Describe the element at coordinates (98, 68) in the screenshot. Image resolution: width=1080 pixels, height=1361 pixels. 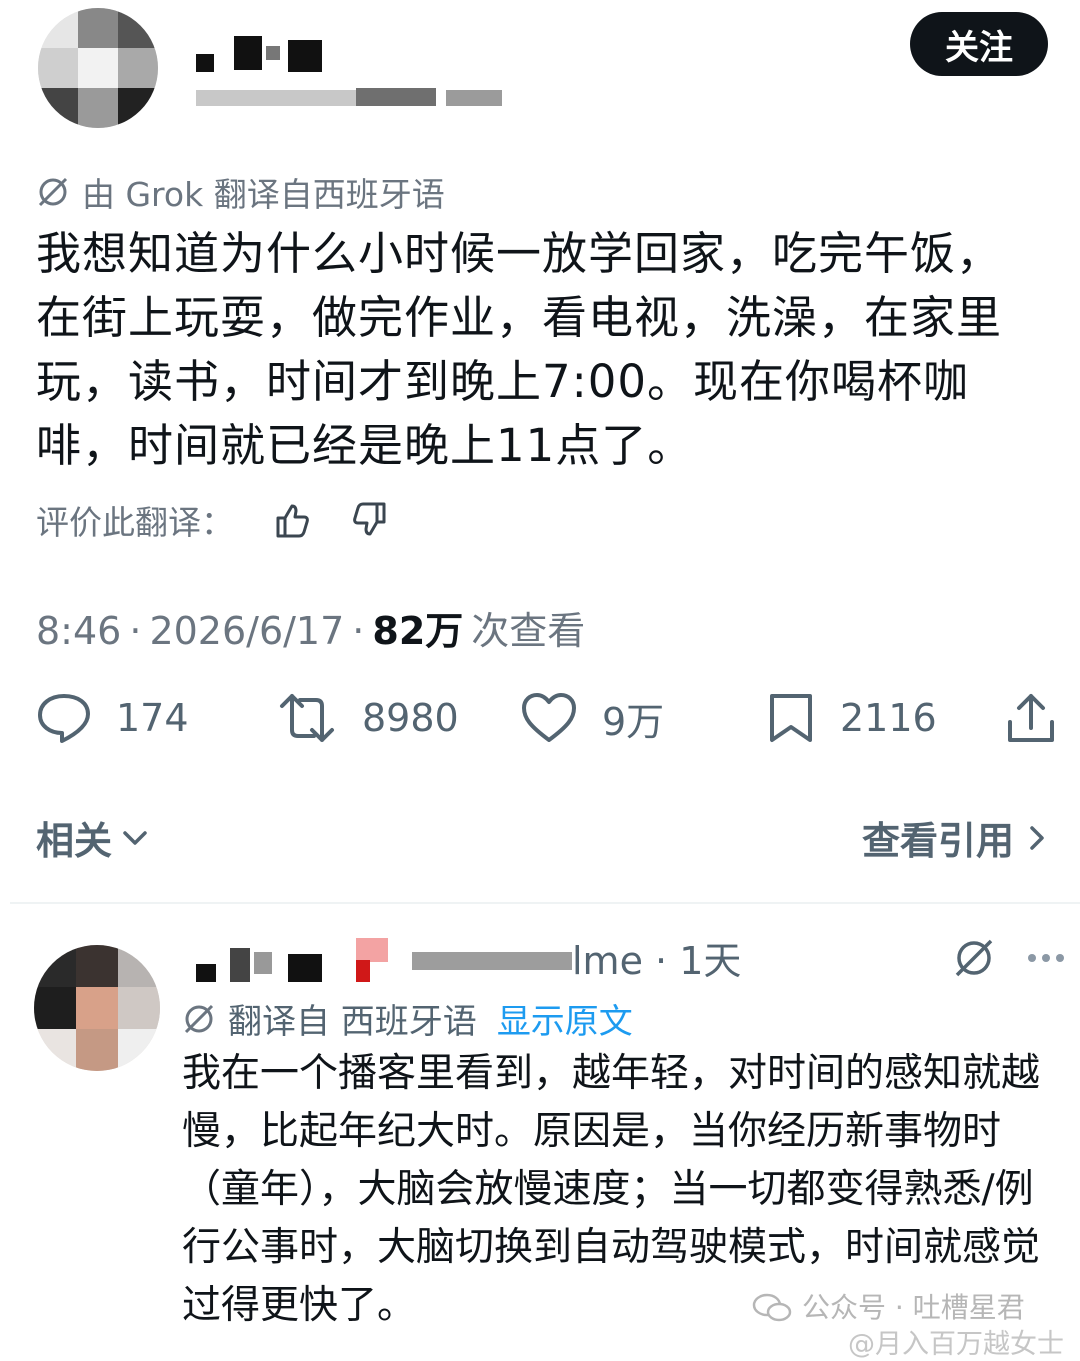
I see `author-avatar` at that location.